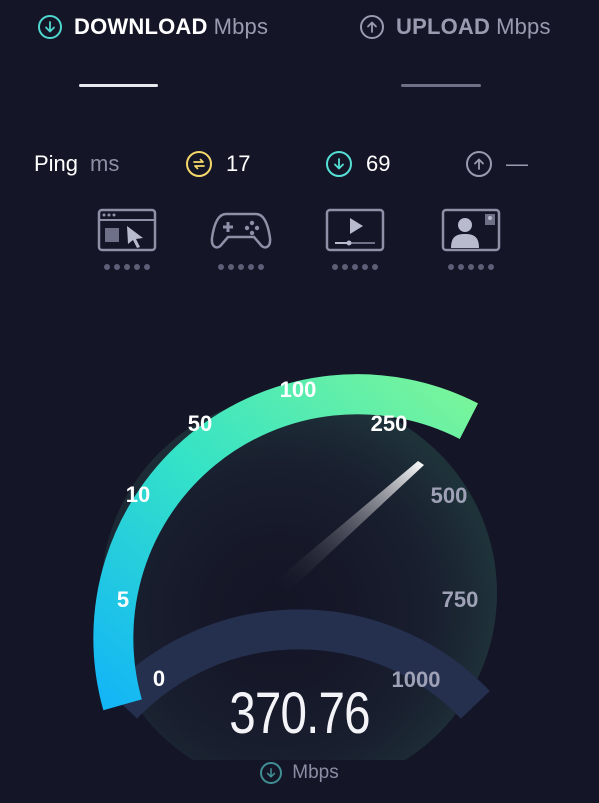 Image resolution: width=599 pixels, height=803 pixels. What do you see at coordinates (200, 423) in the screenshot?
I see `scale-label-50: 50` at bounding box center [200, 423].